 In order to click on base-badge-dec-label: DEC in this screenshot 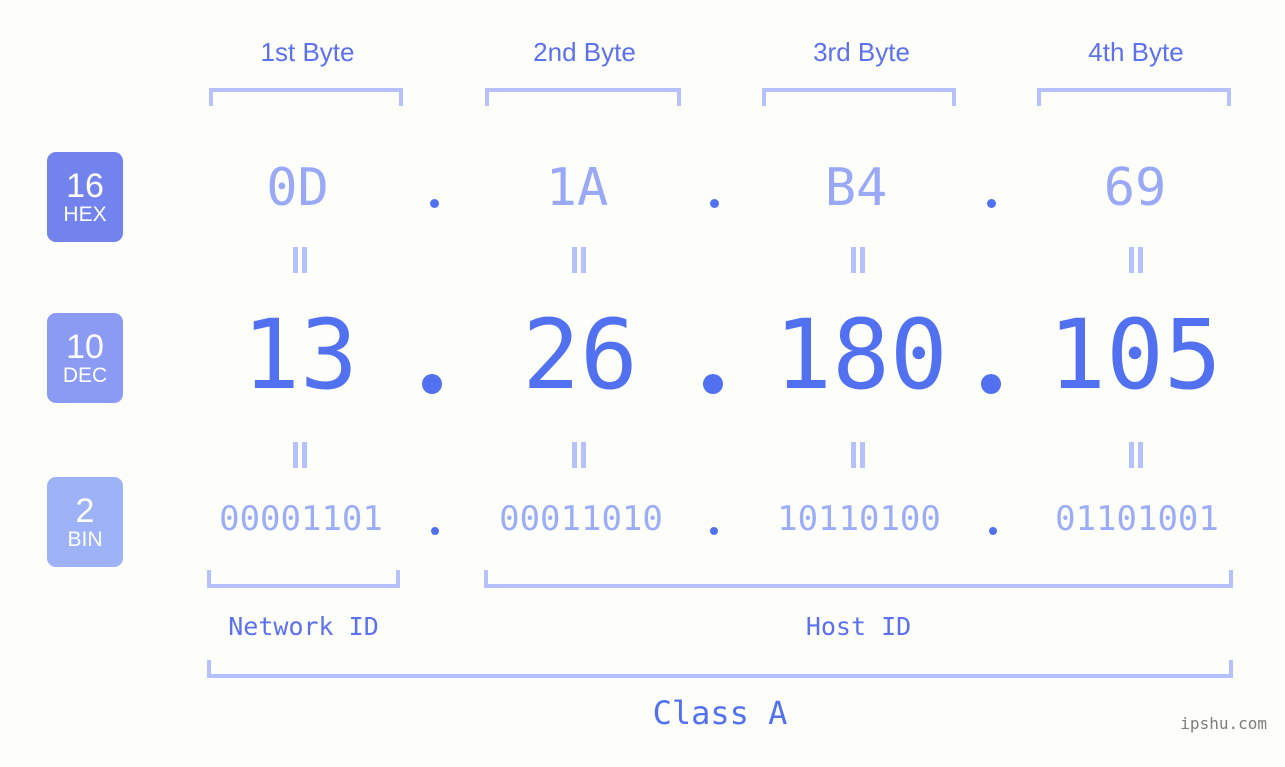, I will do `click(85, 375)`.